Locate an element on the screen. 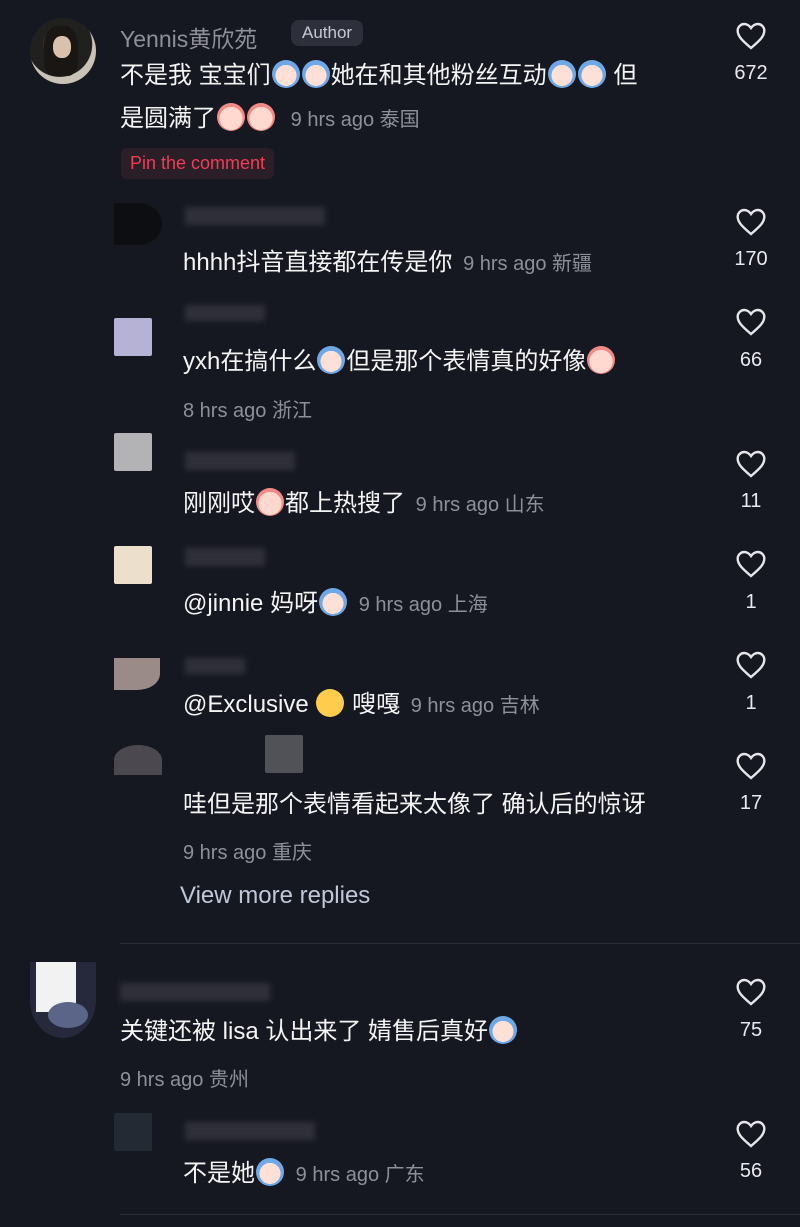  reply-text: yxh在搞什么 但是那个表情真的好像 is located at coordinates (399, 361).